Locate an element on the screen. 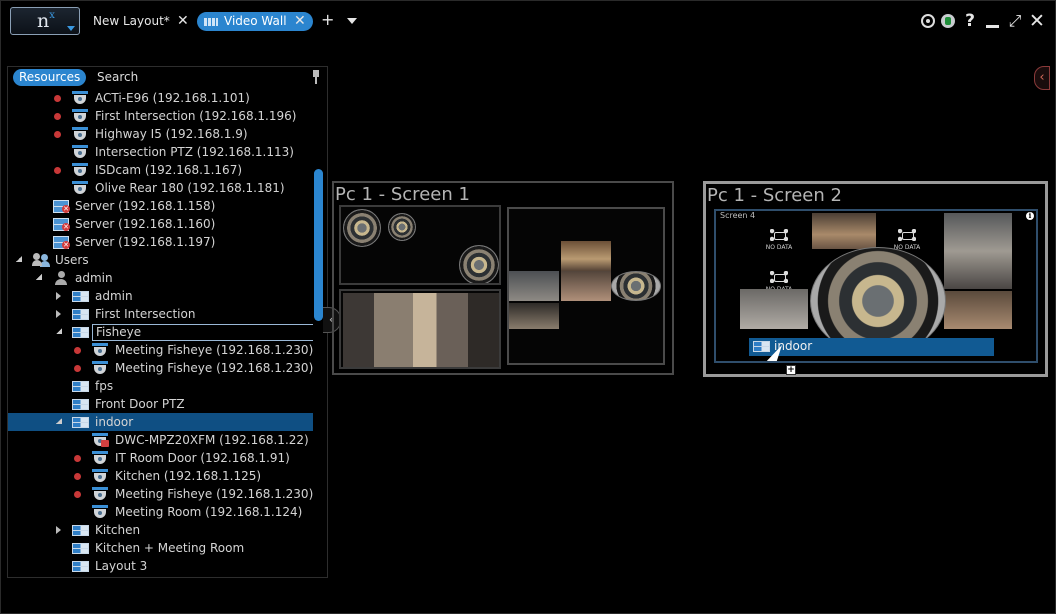 This screenshot has width=1056, height=614. rename-field: Fisheye is located at coordinates (202, 332).